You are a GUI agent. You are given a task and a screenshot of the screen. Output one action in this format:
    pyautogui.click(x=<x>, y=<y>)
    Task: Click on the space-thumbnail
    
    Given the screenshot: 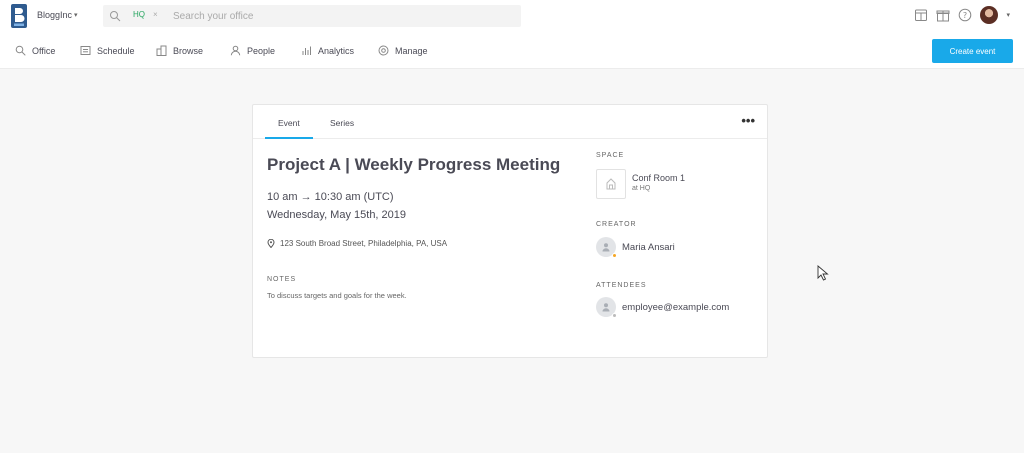 What is the action you would take?
    pyautogui.click(x=611, y=184)
    